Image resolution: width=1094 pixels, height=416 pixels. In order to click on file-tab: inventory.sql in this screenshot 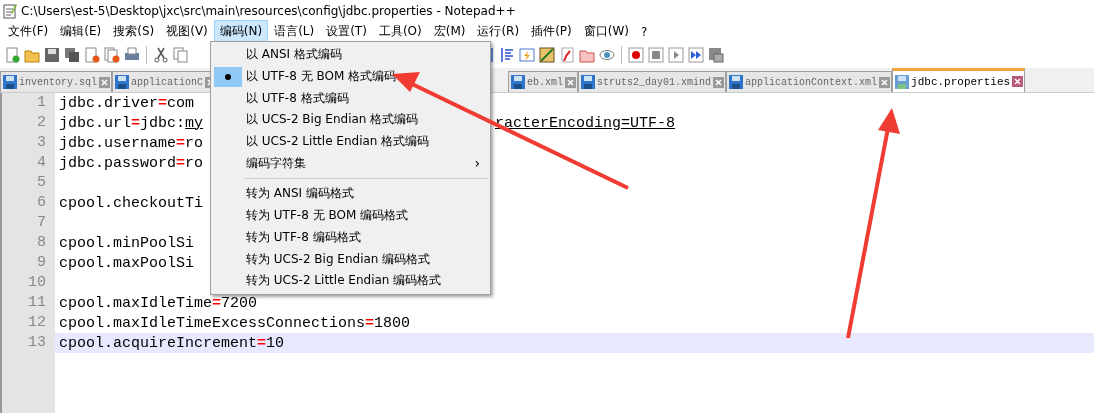, I will do `click(56, 81)`.